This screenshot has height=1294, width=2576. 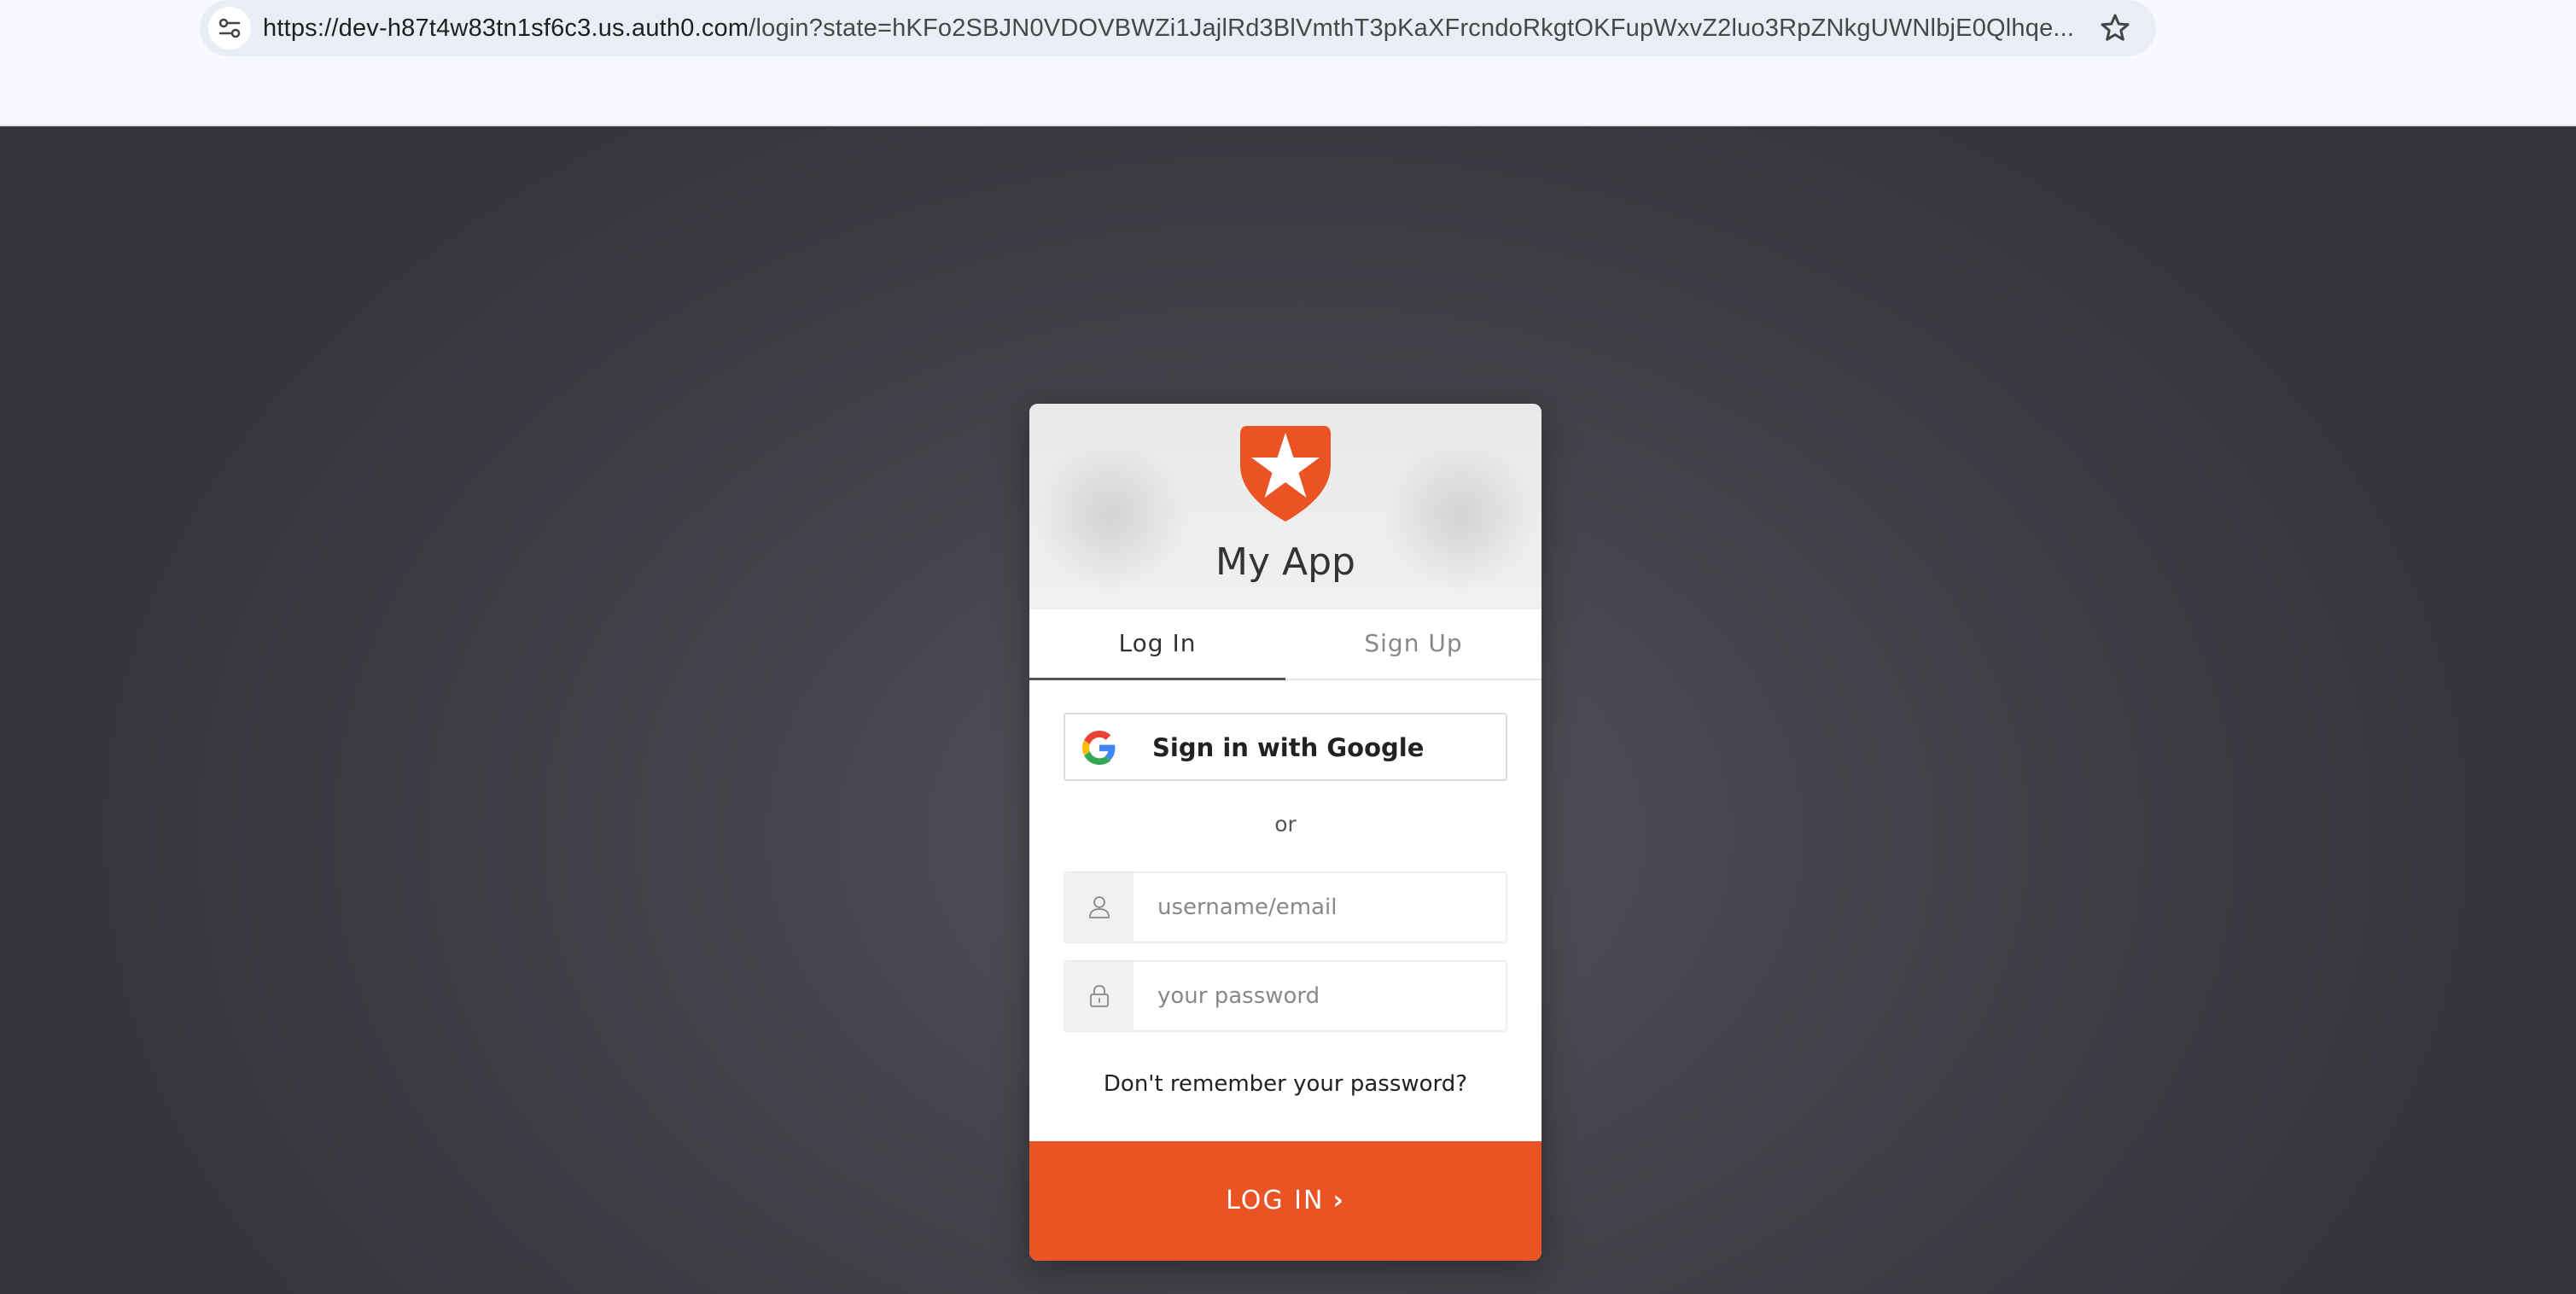 What do you see at coordinates (1285, 562) in the screenshot?
I see `app-title: My App` at bounding box center [1285, 562].